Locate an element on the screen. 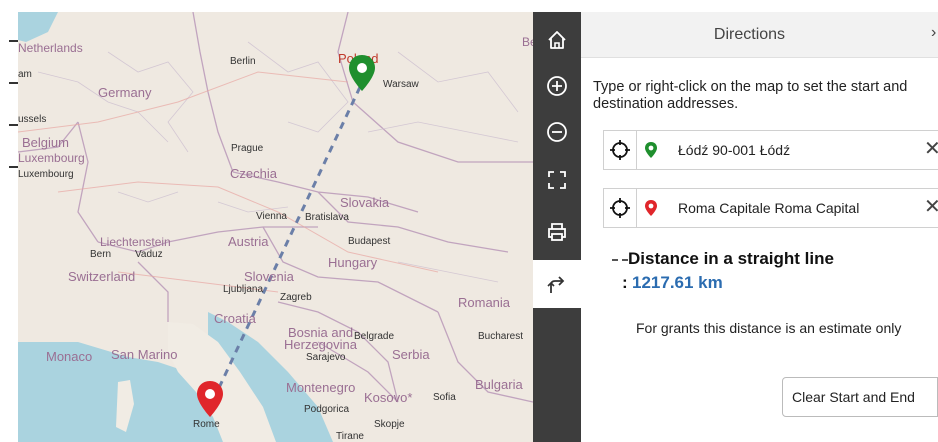 The image size is (938, 442). map-label-sarajevo: Sarajevo is located at coordinates (326, 357).